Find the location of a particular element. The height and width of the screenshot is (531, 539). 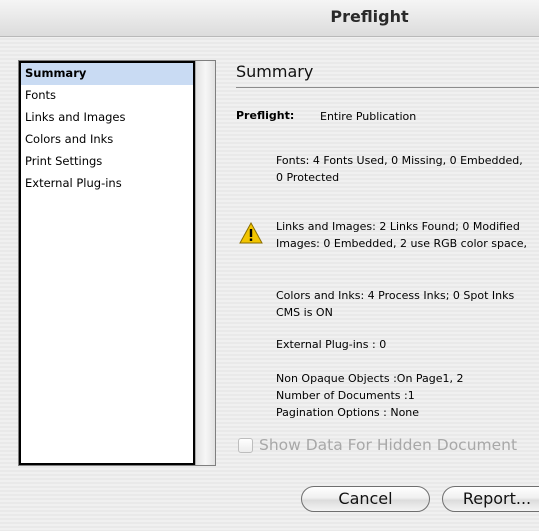

list-item-print-settings: Print Settings is located at coordinates (107, 162).